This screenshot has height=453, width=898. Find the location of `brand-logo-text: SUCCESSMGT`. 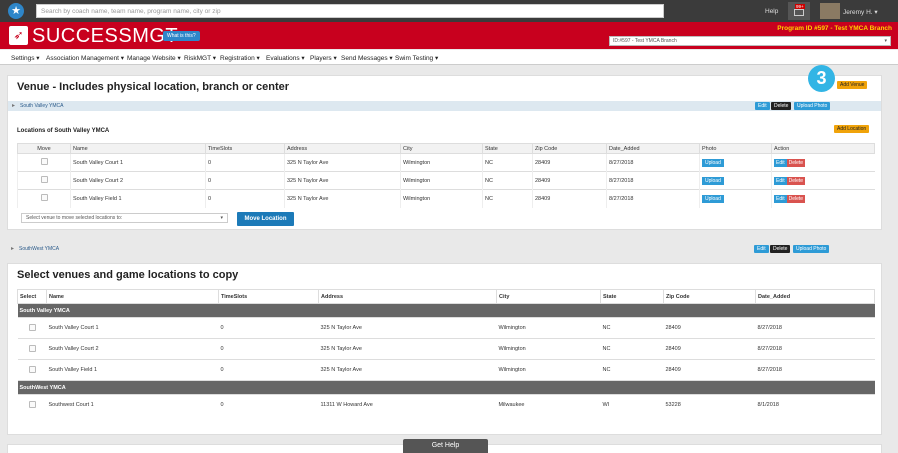

brand-logo-text: SUCCESSMGT is located at coordinates (105, 36).